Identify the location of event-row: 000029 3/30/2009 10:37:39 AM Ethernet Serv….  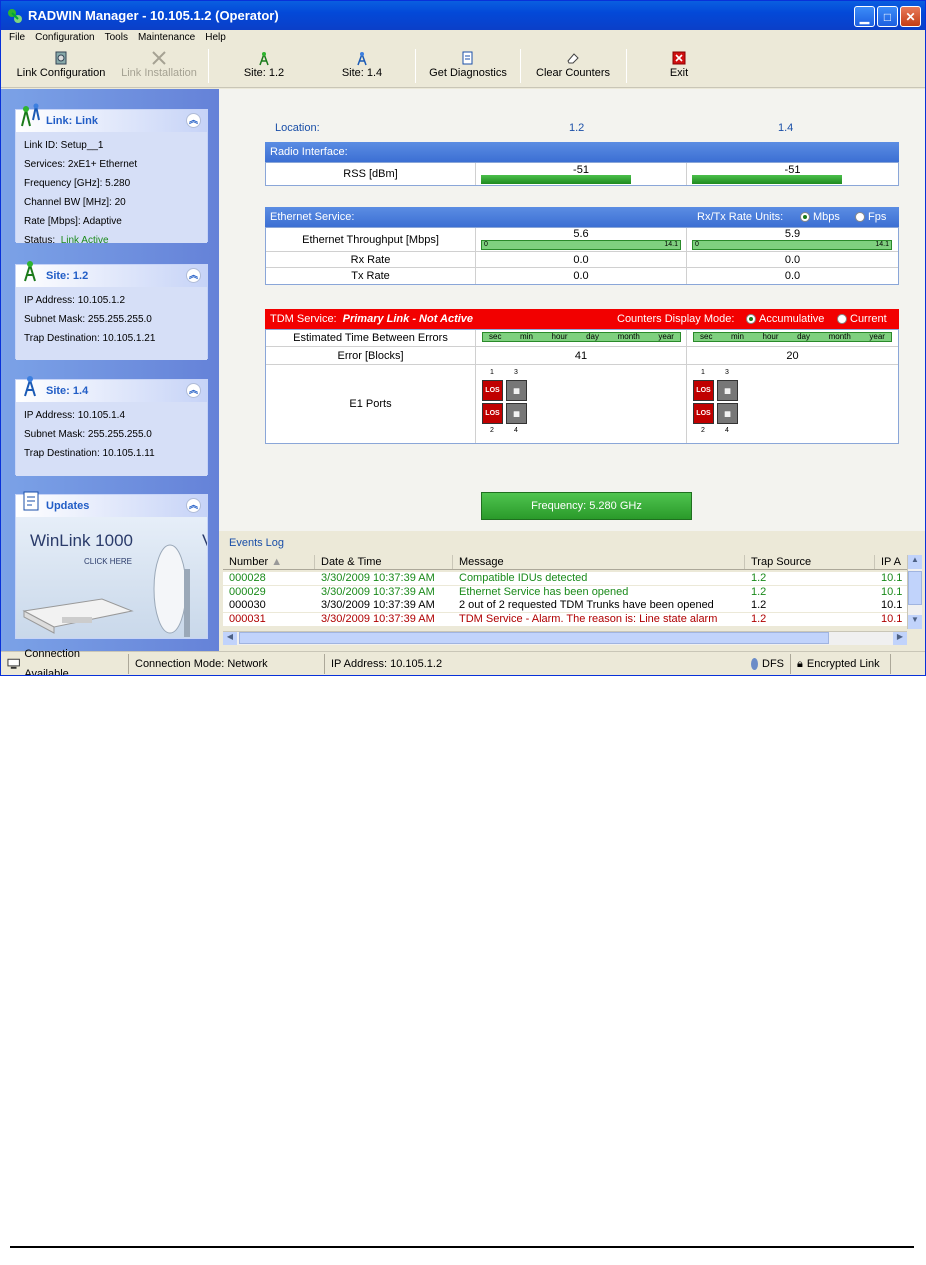
(567, 592).